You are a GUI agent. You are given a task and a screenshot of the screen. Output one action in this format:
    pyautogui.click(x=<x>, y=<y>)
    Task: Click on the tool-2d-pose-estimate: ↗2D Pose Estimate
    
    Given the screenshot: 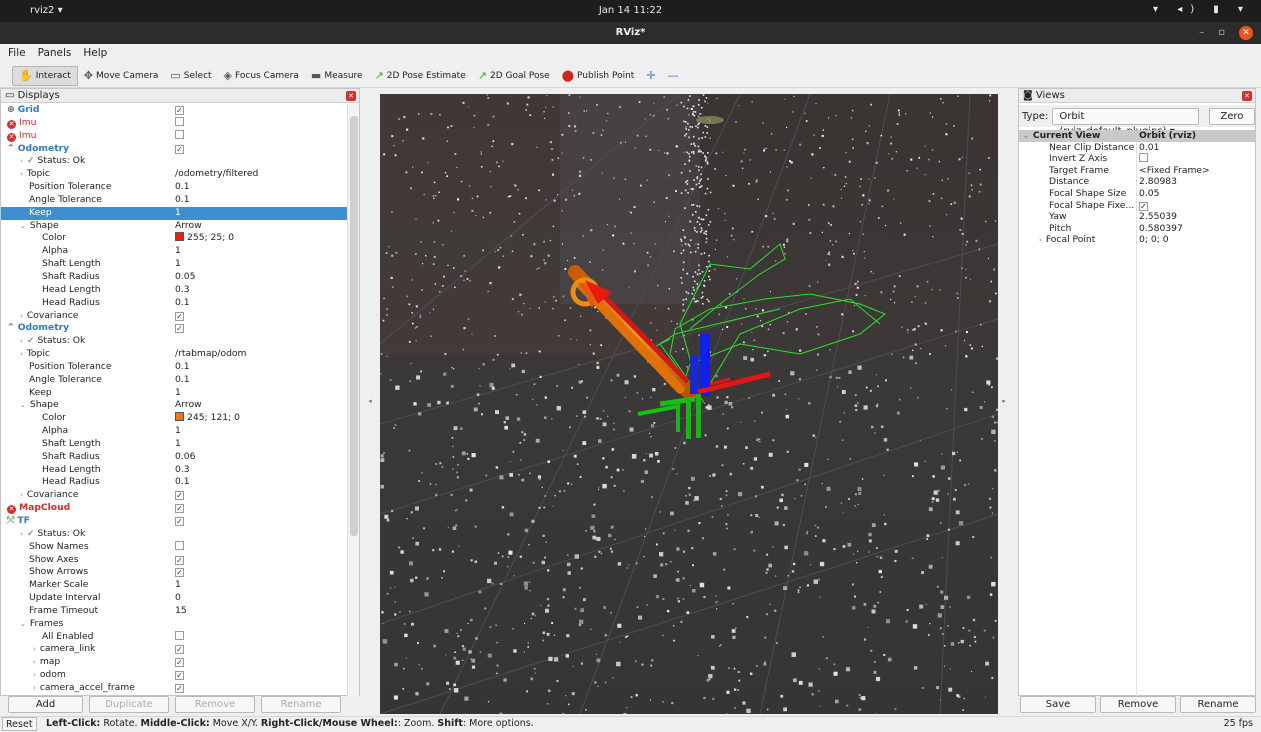 What is the action you would take?
    pyautogui.click(x=420, y=76)
    